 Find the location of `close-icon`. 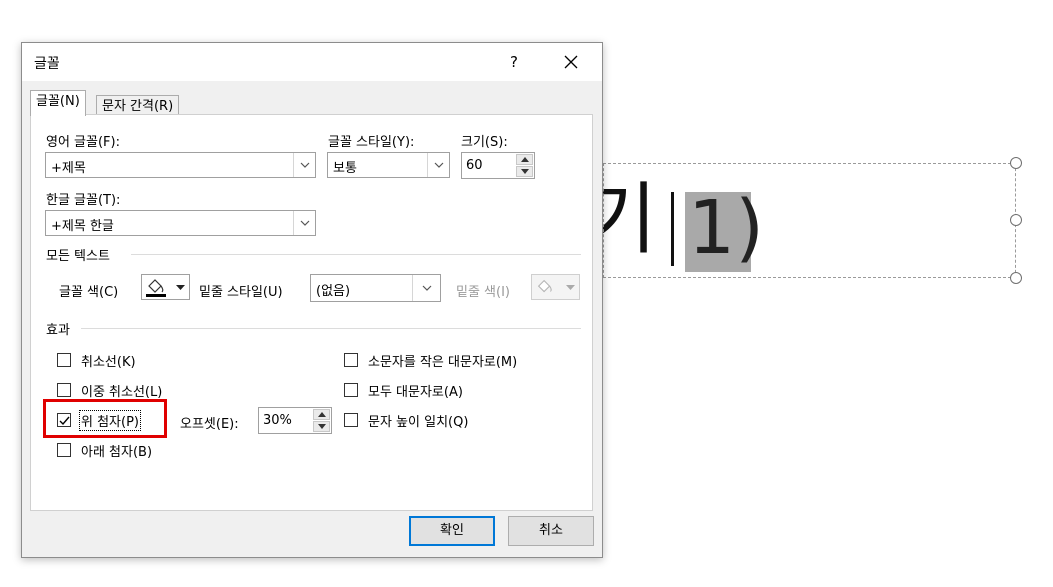

close-icon is located at coordinates (571, 62).